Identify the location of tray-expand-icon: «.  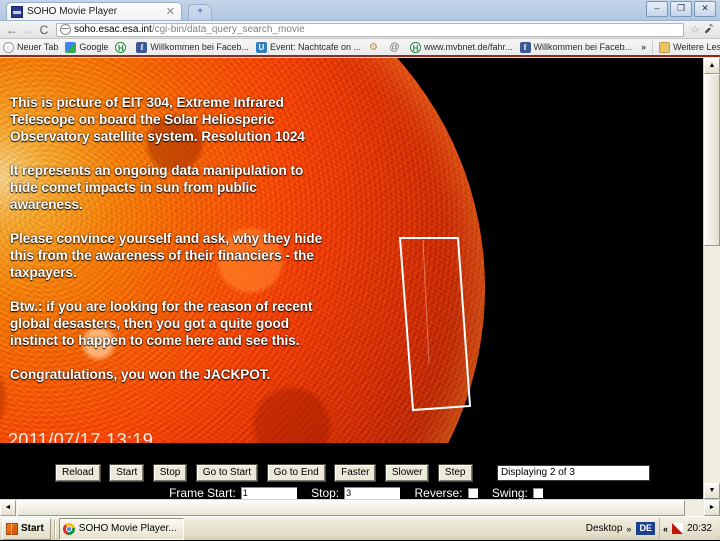
(665, 529).